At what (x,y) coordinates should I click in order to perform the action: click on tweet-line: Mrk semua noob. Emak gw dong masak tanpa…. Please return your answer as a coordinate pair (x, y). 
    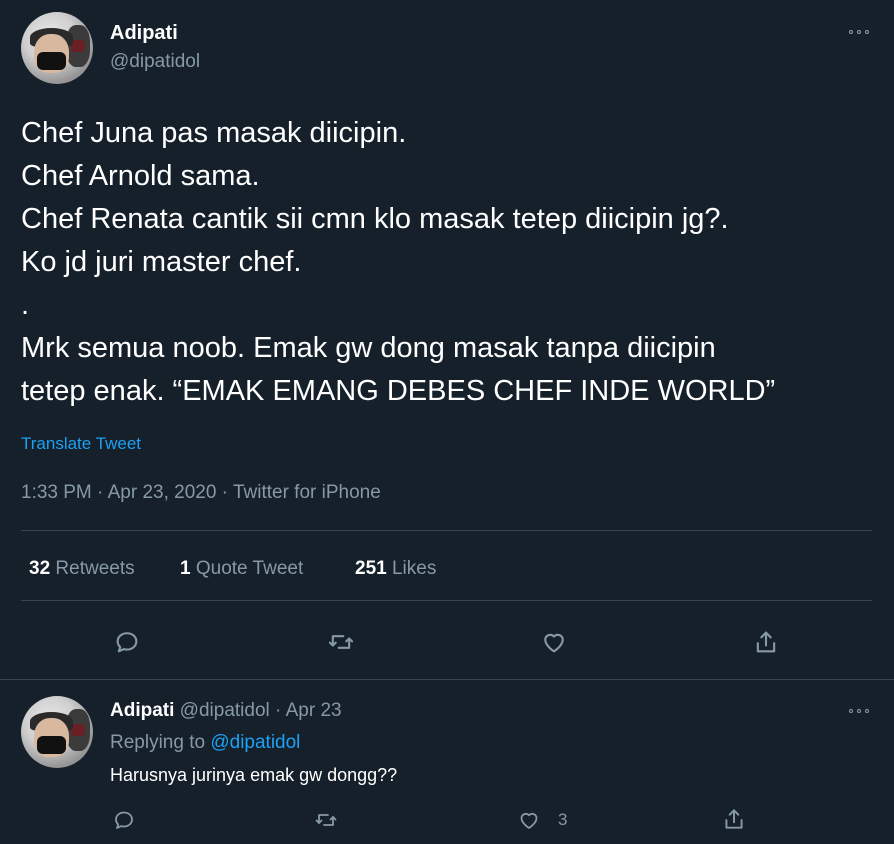
    Looking at the image, I should click on (368, 348).